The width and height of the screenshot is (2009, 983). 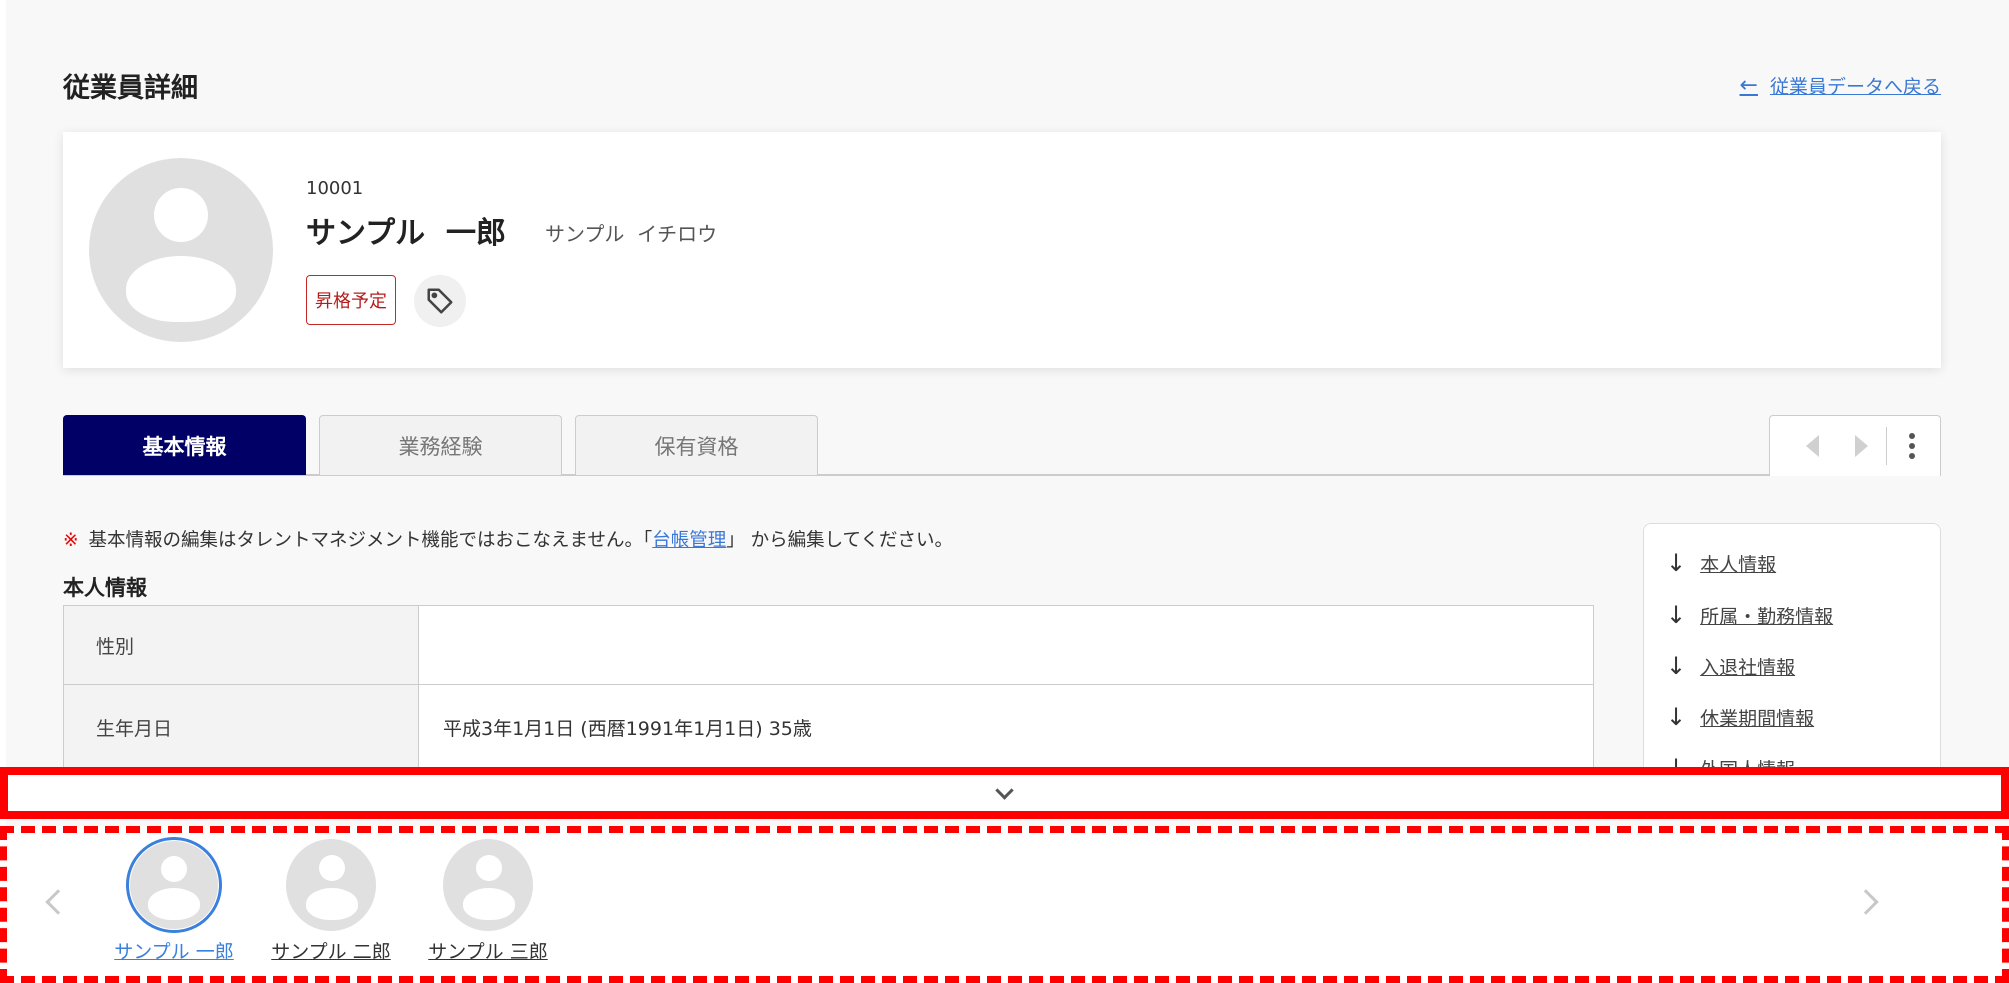 I want to click on carousel-employee: サンプル 三郎, so click(x=488, y=900).